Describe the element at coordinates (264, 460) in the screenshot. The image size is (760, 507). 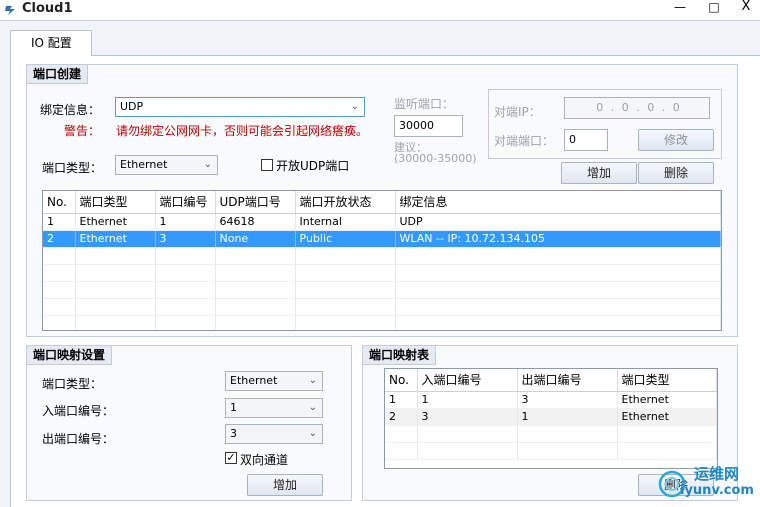
I see `bidirectional-label: 双向通道` at that location.